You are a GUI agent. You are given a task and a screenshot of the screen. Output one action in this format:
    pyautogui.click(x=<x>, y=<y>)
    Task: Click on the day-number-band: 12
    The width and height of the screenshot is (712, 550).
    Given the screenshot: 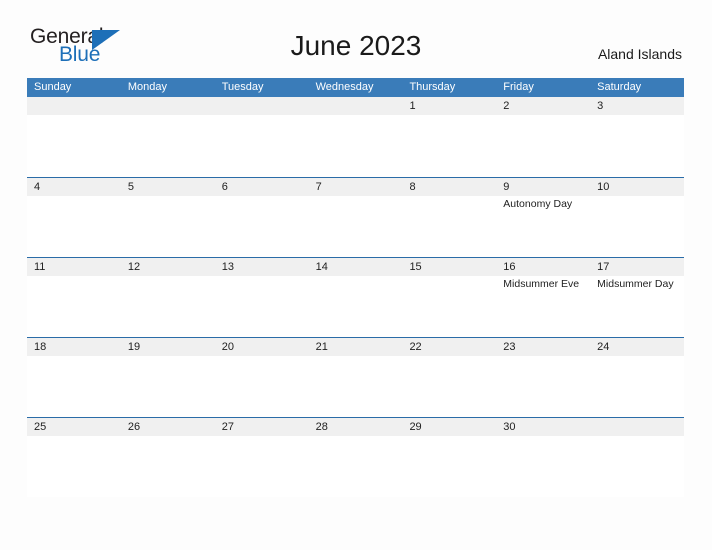 What is the action you would take?
    pyautogui.click(x=167, y=267)
    